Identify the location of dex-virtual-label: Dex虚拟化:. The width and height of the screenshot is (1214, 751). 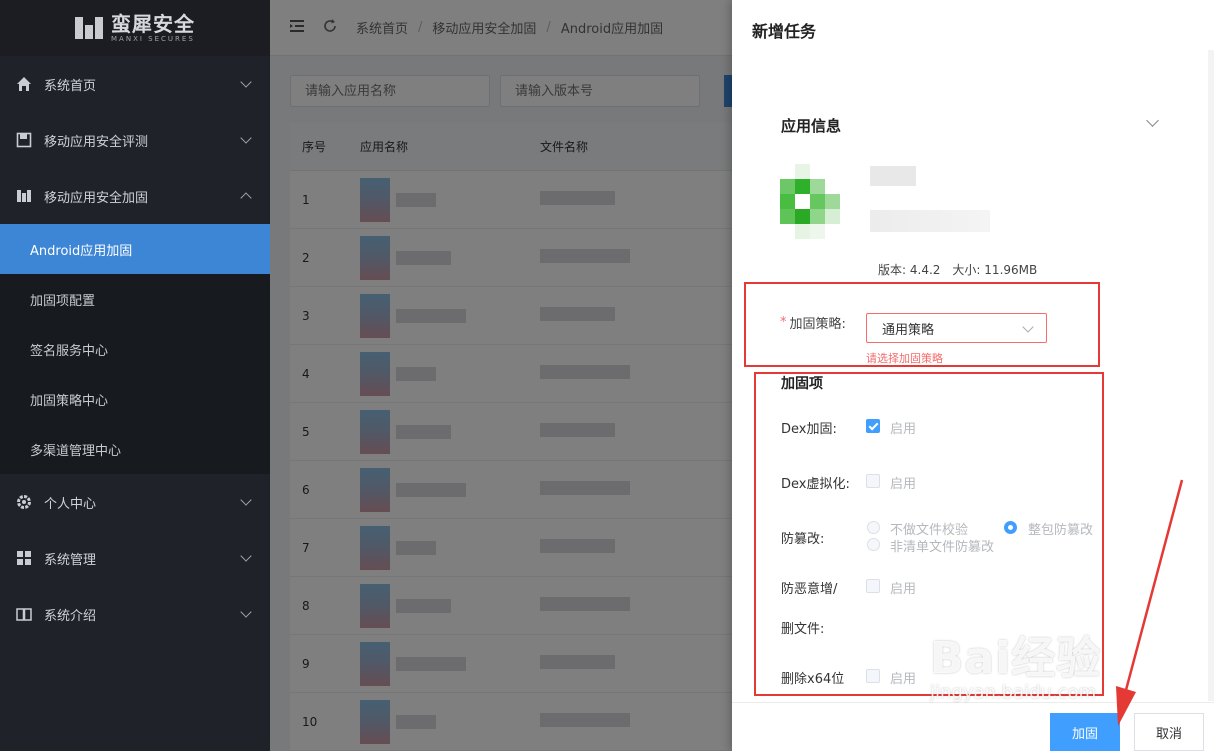
(815, 484).